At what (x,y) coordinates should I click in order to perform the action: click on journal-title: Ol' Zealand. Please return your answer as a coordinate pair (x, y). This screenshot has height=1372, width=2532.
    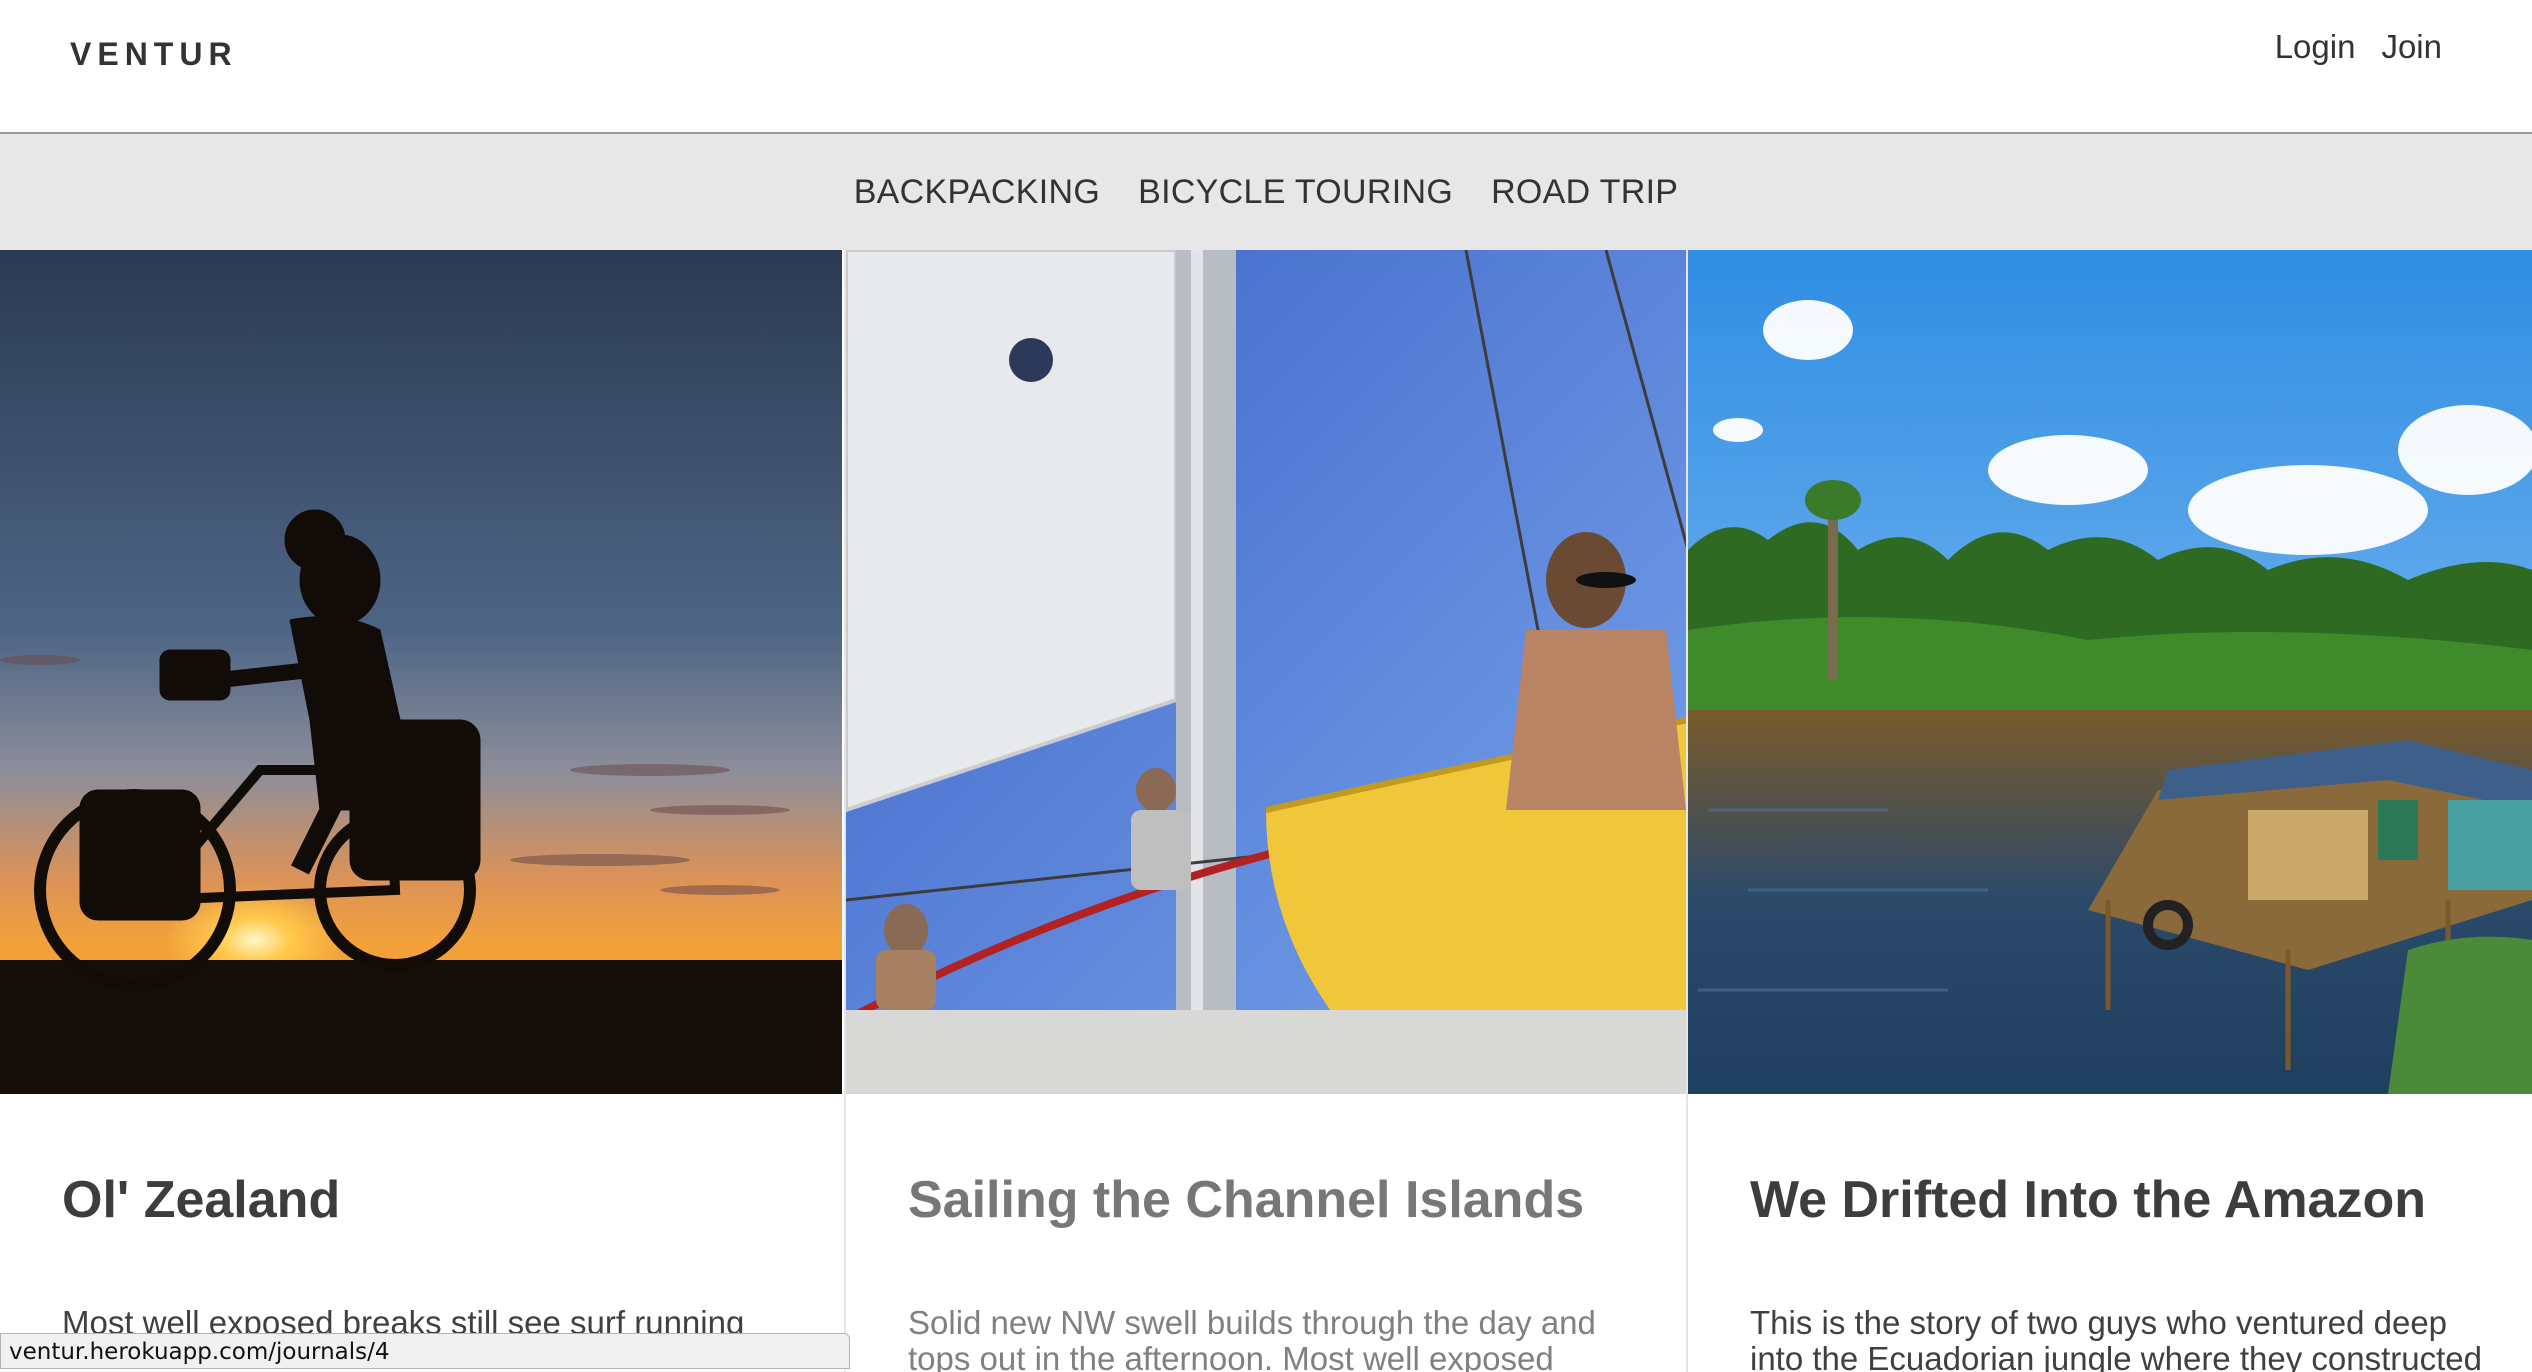
    Looking at the image, I should click on (201, 1200).